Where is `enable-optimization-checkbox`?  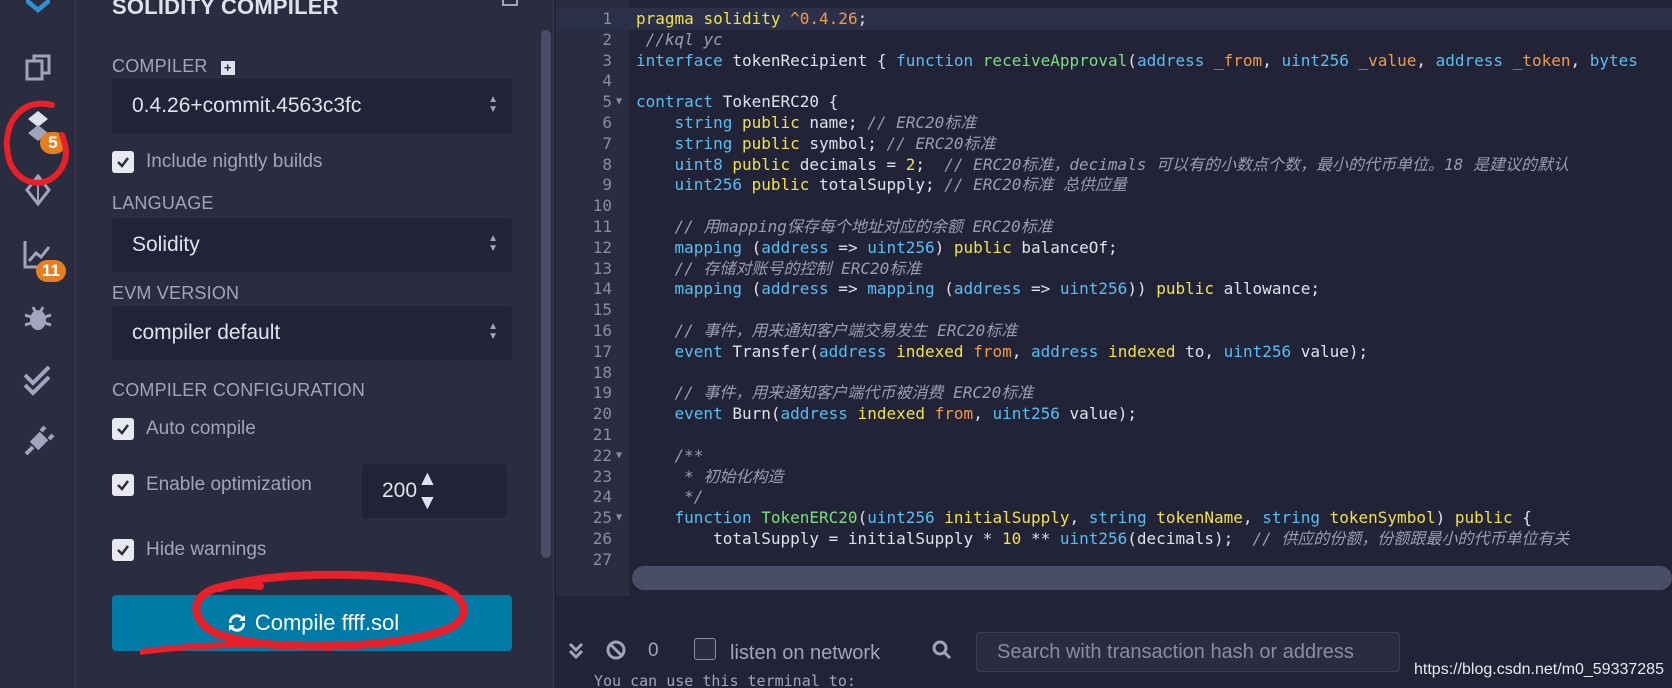
enable-optimization-checkbox is located at coordinates (123, 485).